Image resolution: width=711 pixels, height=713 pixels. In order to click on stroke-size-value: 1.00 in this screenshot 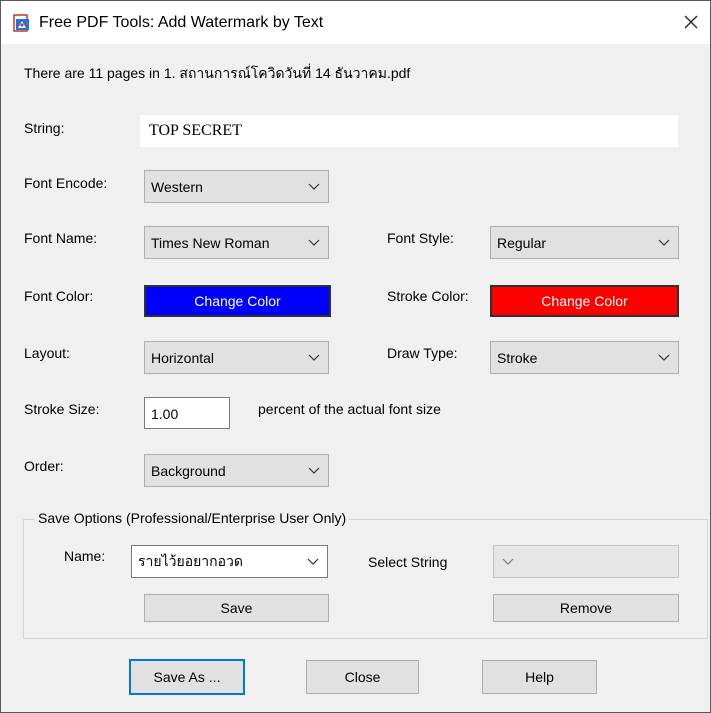, I will do `click(165, 414)`.